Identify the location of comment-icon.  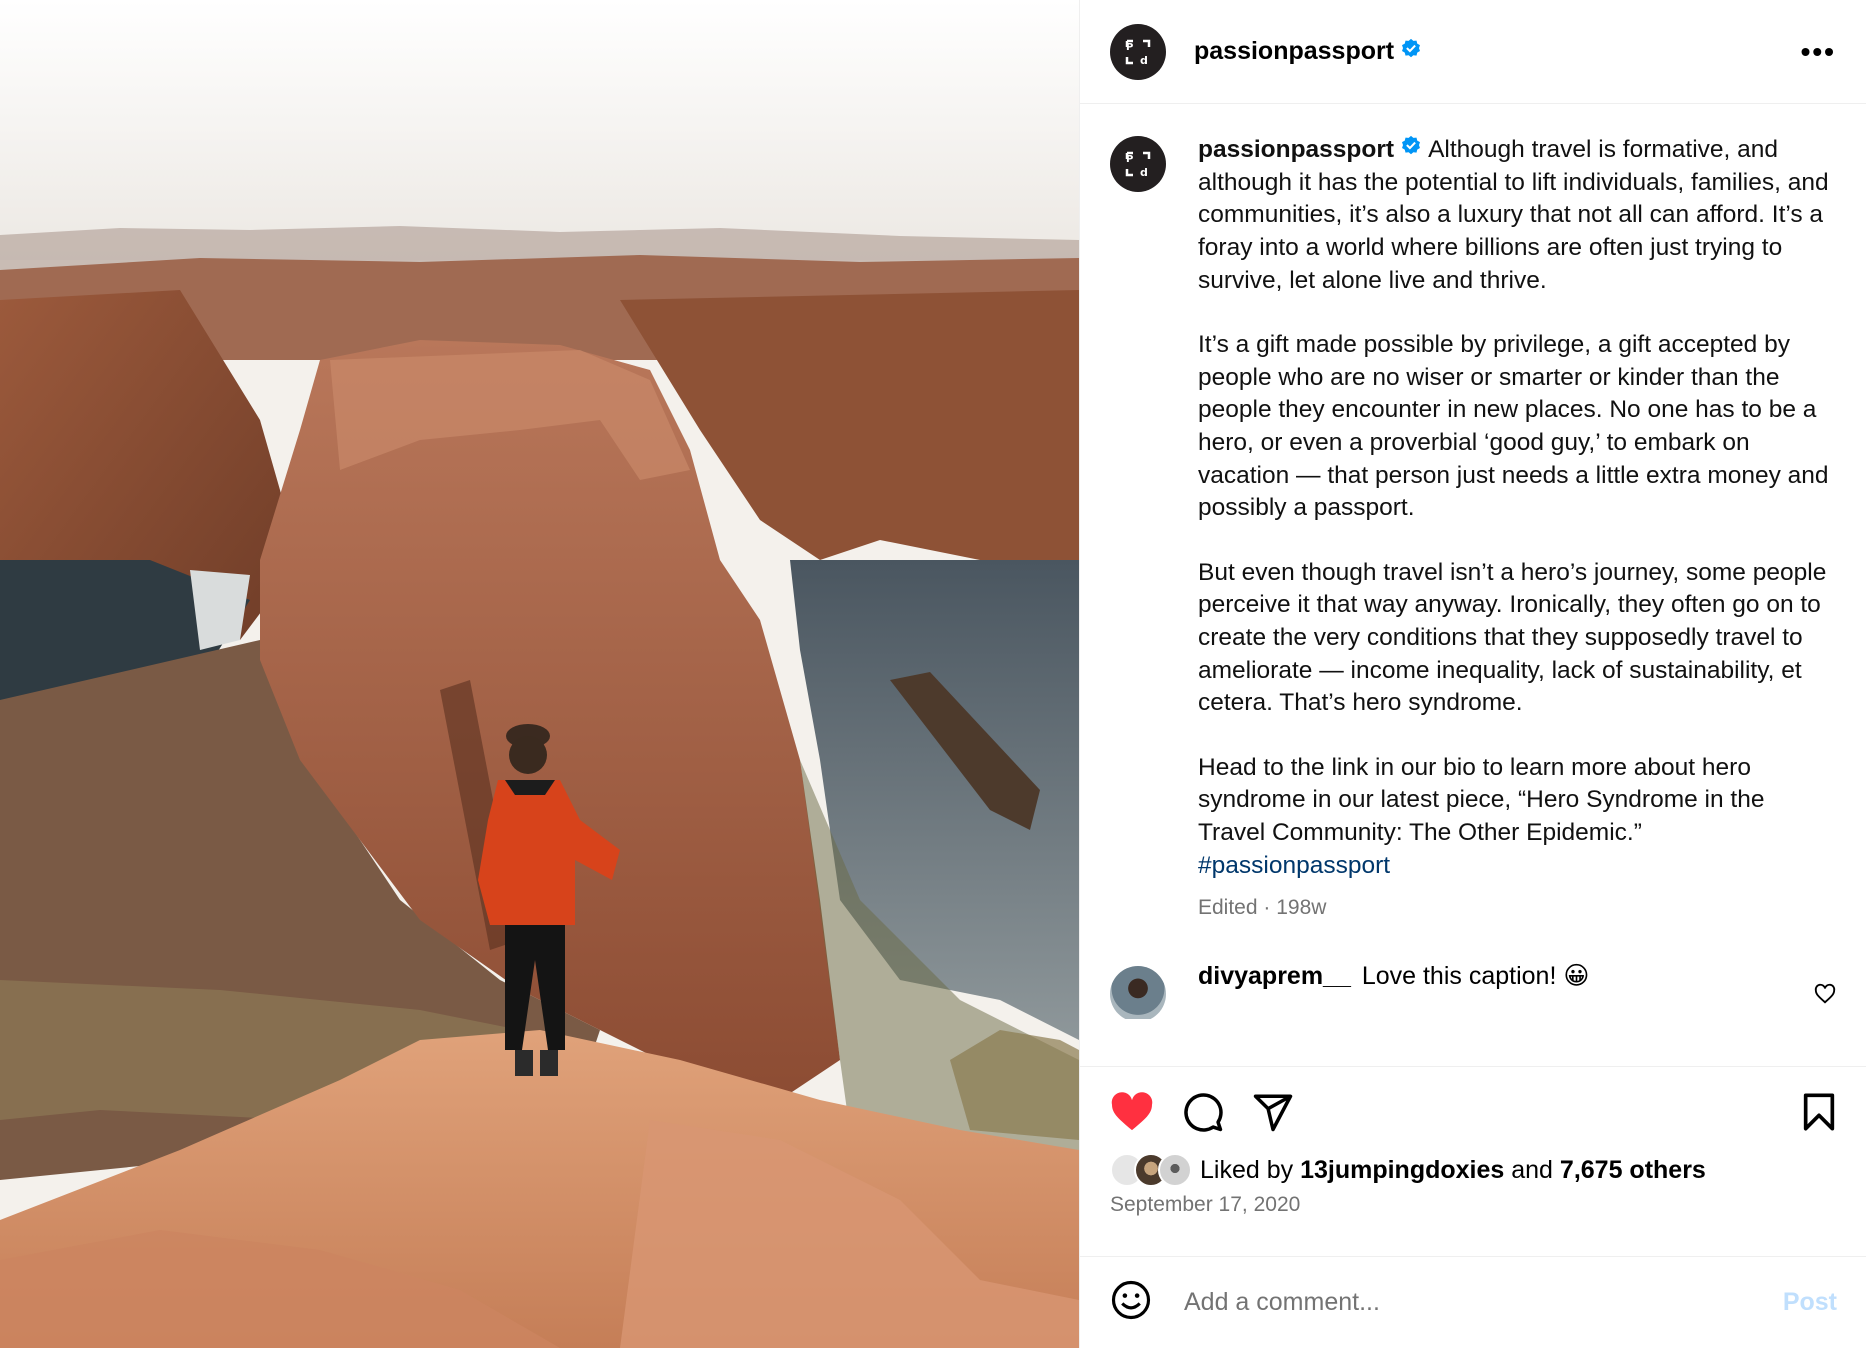
(1203, 1114).